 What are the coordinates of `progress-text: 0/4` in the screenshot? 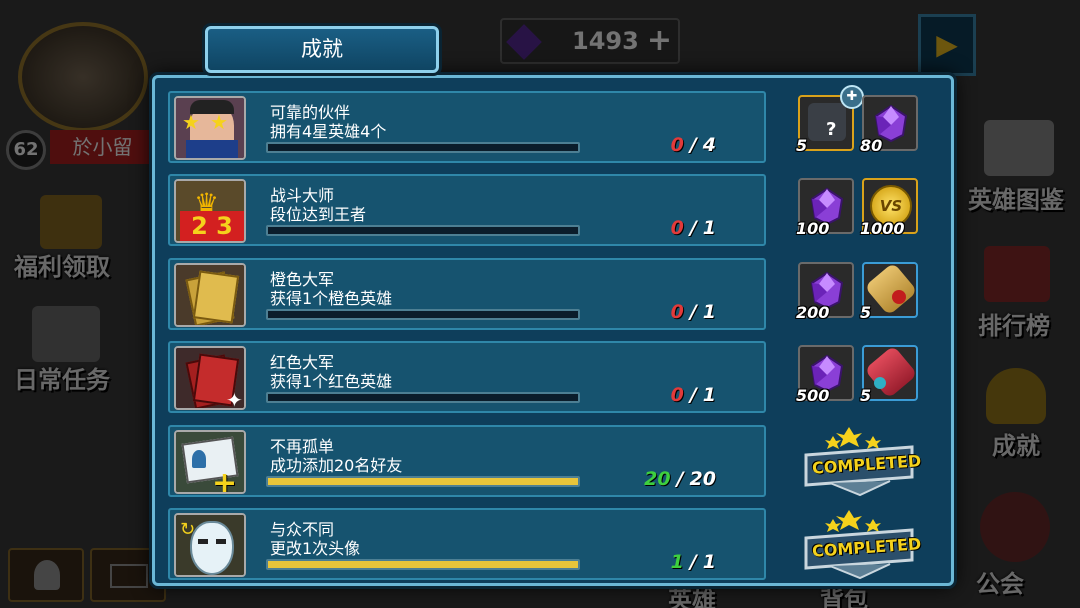 It's located at (693, 145).